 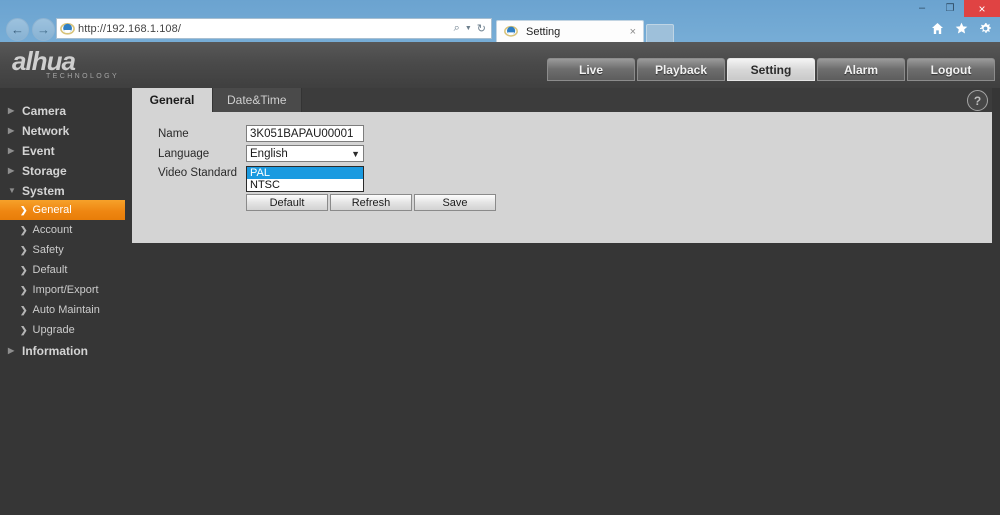 I want to click on sidebar-item-label: Information, so click(x=55, y=350).